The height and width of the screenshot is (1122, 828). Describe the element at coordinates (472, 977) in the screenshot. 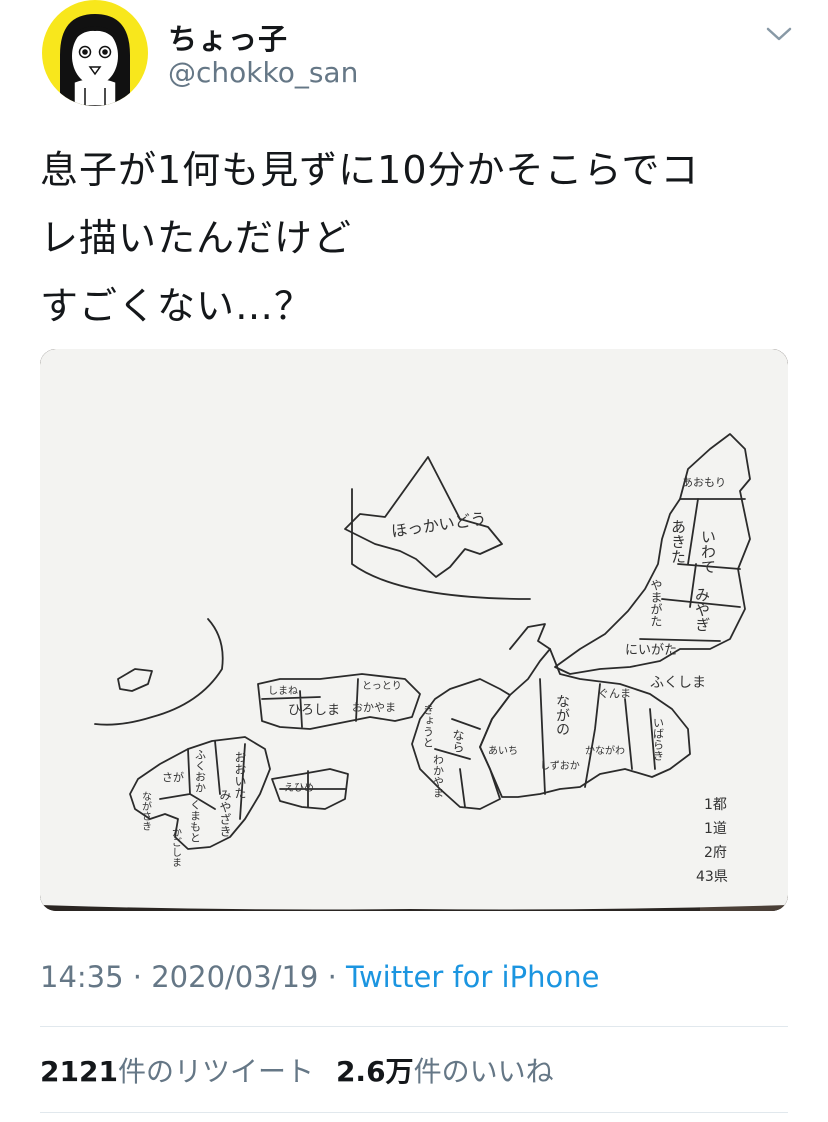

I see `tweet-client-link: Twitter for iPhone` at that location.